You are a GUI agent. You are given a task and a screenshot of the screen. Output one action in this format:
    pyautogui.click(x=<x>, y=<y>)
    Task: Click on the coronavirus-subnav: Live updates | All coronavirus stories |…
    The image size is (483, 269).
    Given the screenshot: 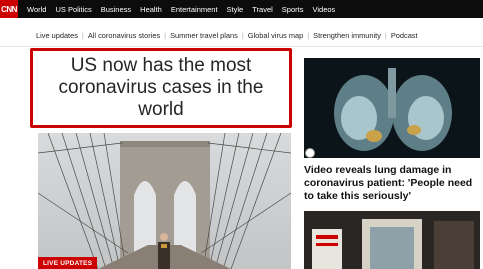 What is the action you would take?
    pyautogui.click(x=259, y=35)
    